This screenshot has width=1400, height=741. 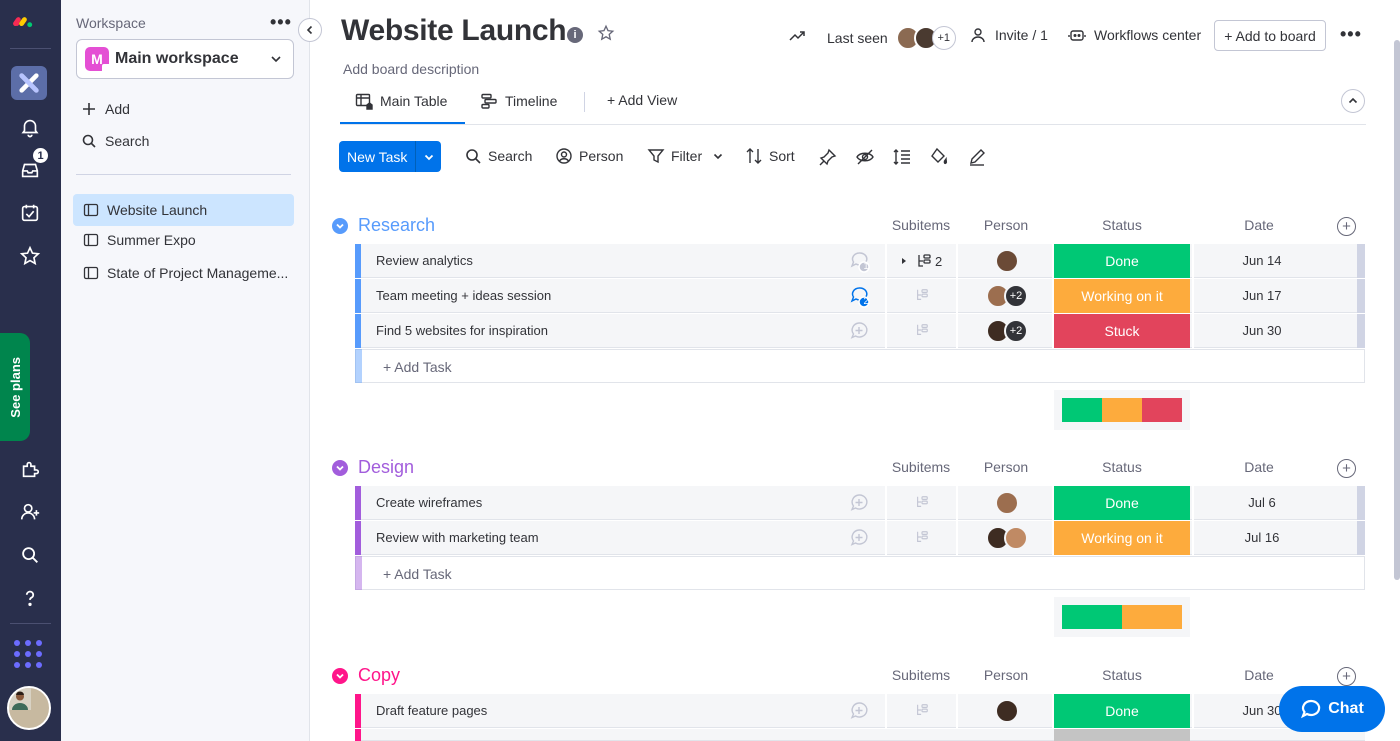 I want to click on task-name: Create wireframes, so click(x=429, y=502).